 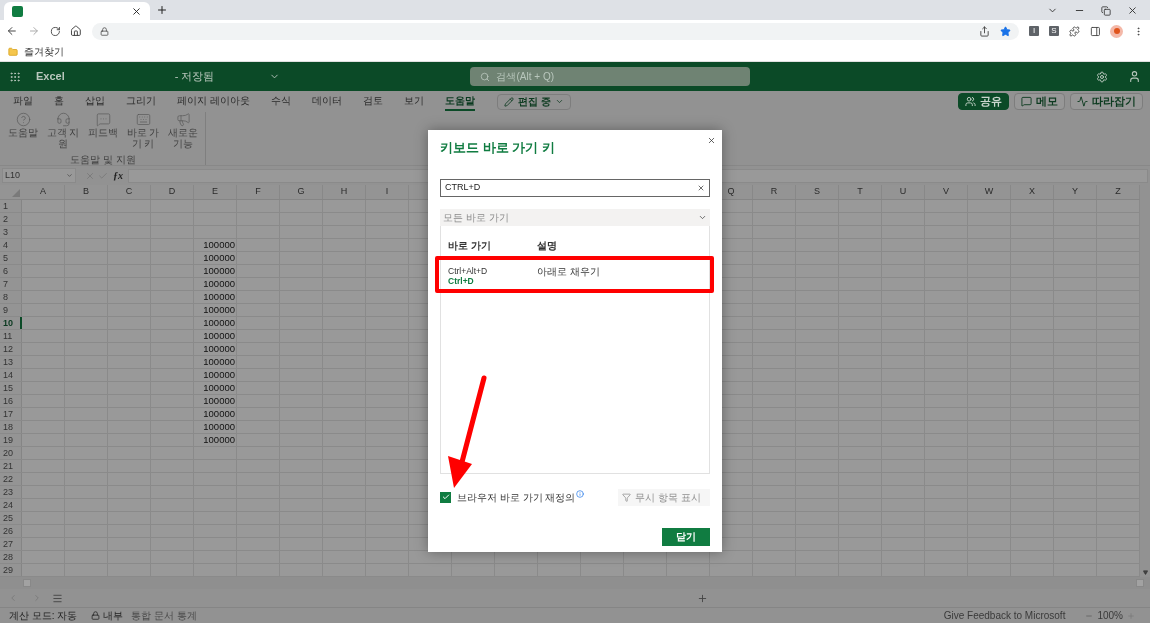 I want to click on extension-icon: I, so click(x=1034, y=31).